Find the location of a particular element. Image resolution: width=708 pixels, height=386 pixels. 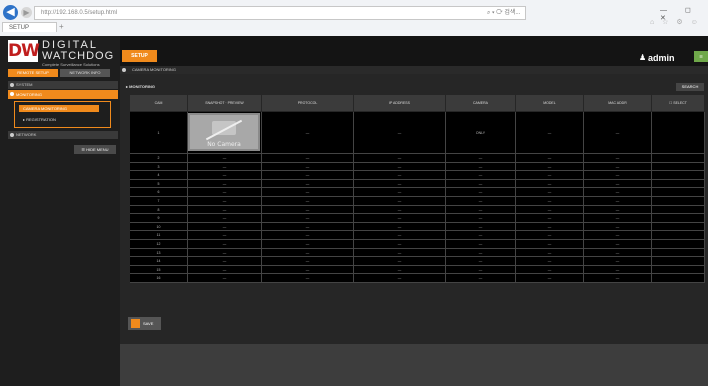

top-bar: SETUP ♟ admin ☰ is located at coordinates (414, 51).